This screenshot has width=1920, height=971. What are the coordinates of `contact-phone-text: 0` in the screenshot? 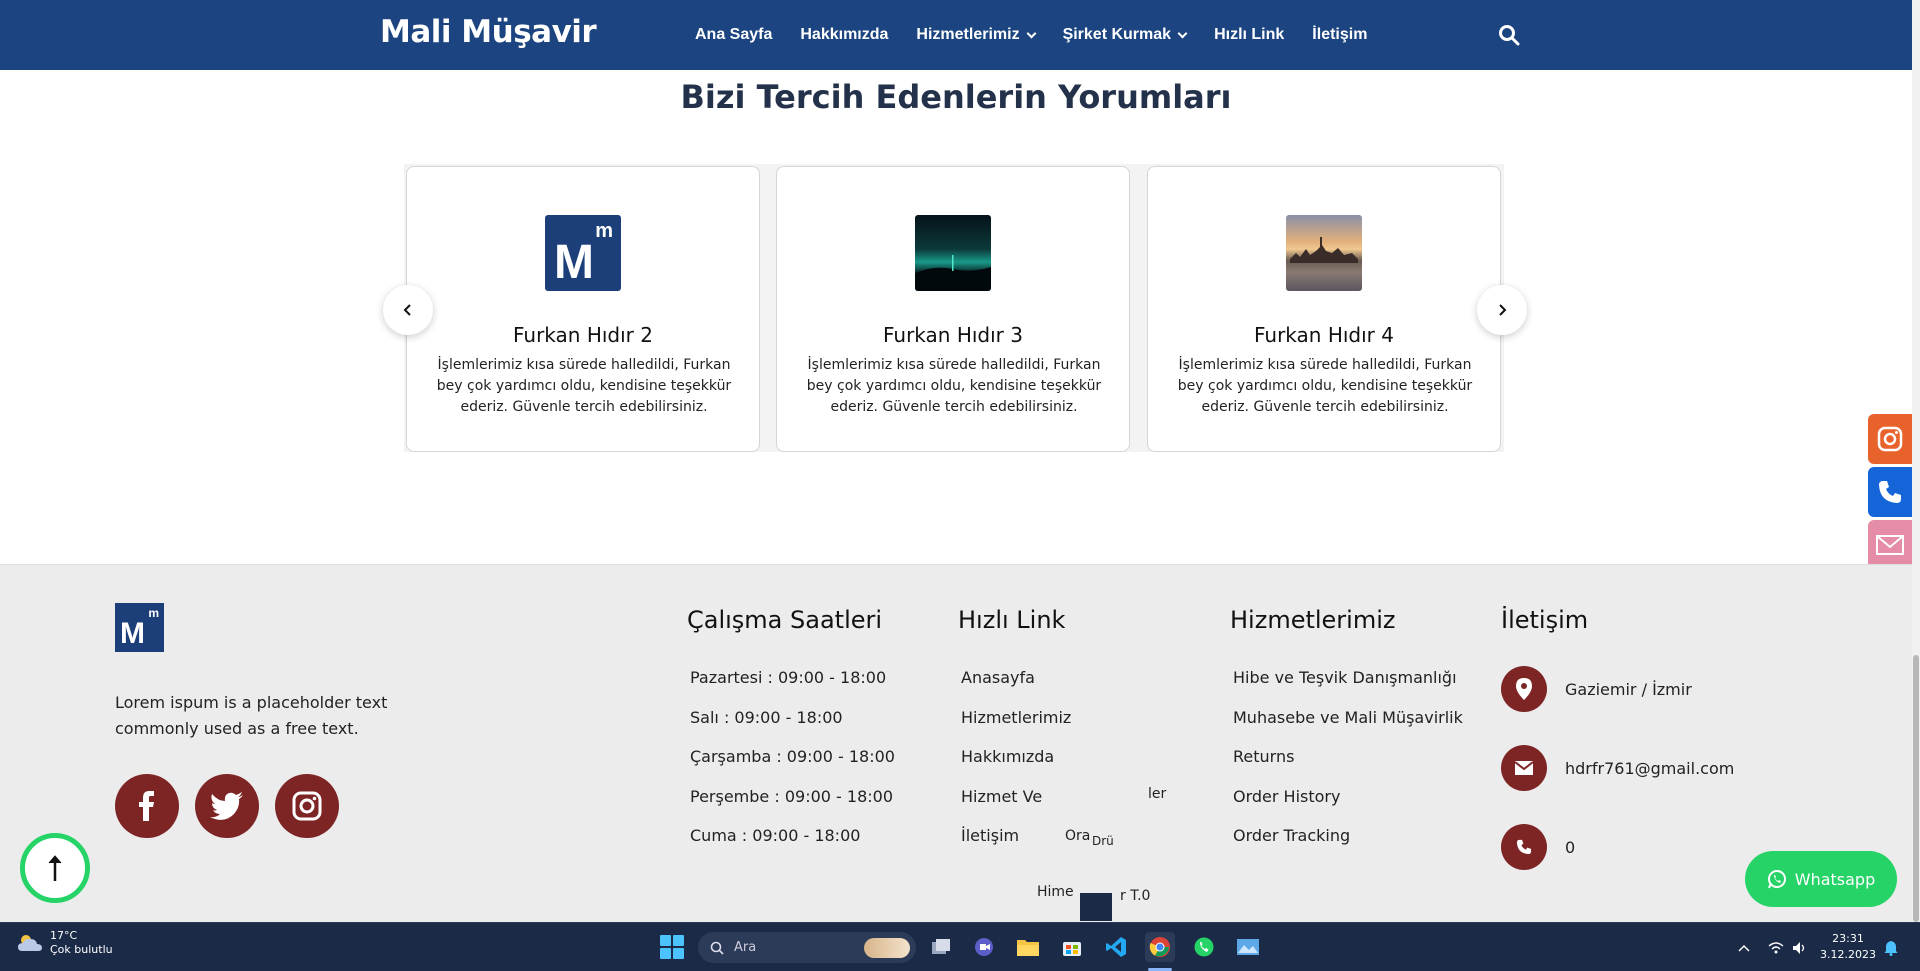 It's located at (1570, 847).